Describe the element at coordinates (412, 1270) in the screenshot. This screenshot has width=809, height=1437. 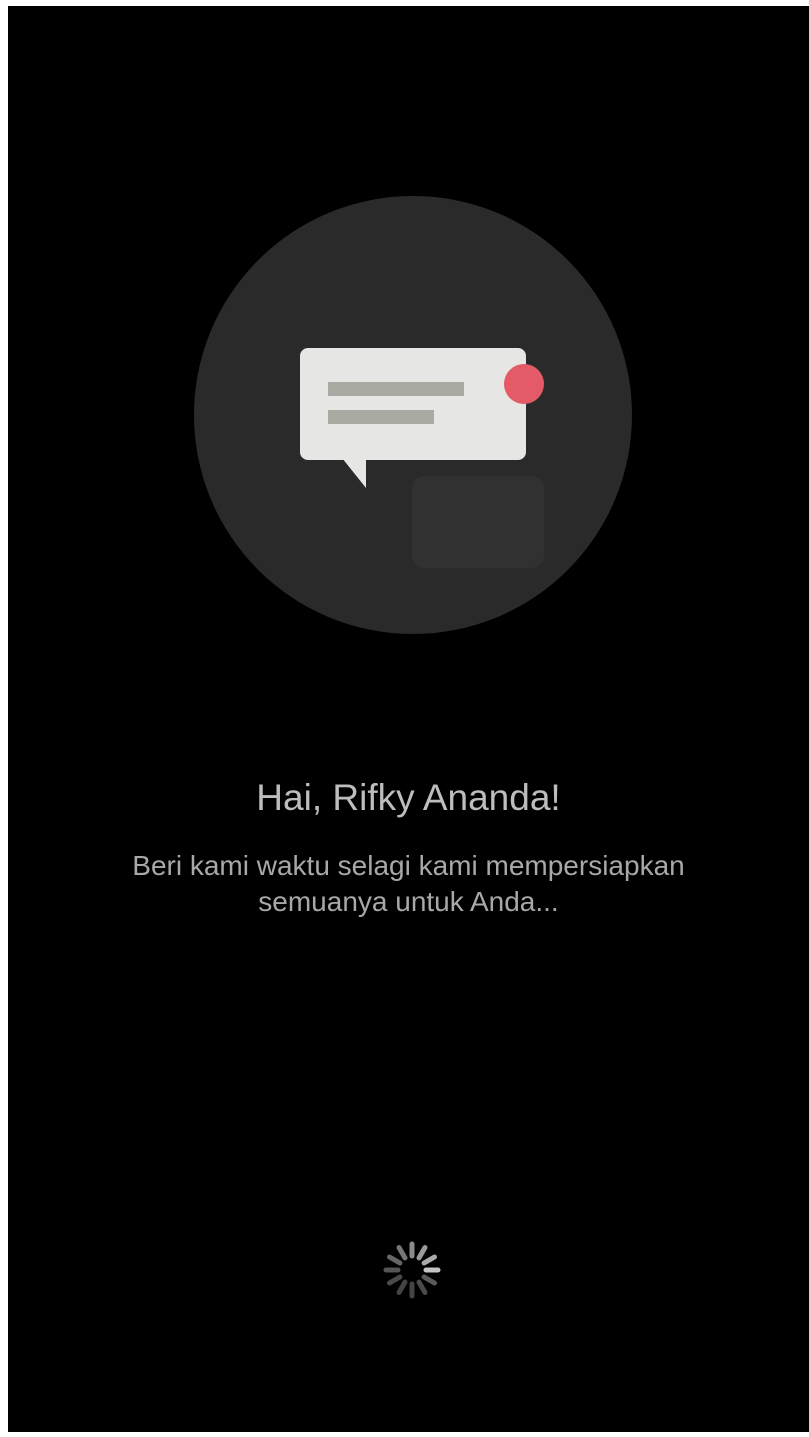
I see `loading-spinner-icon` at that location.